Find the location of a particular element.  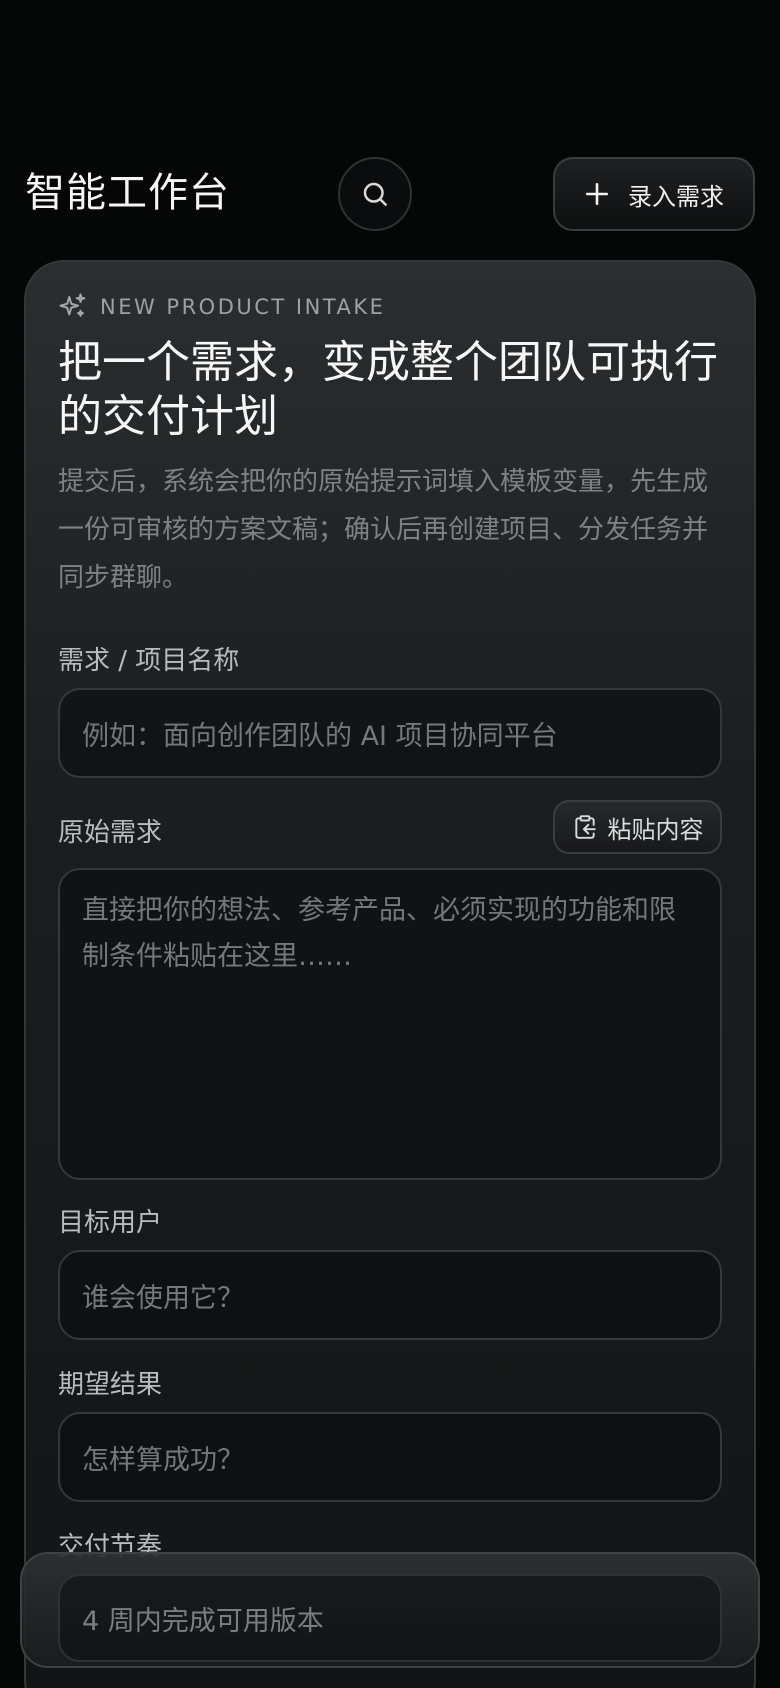

project-name-placeholder: 例如：面向创作团队的 AI 项目协同平台 is located at coordinates (320, 736).